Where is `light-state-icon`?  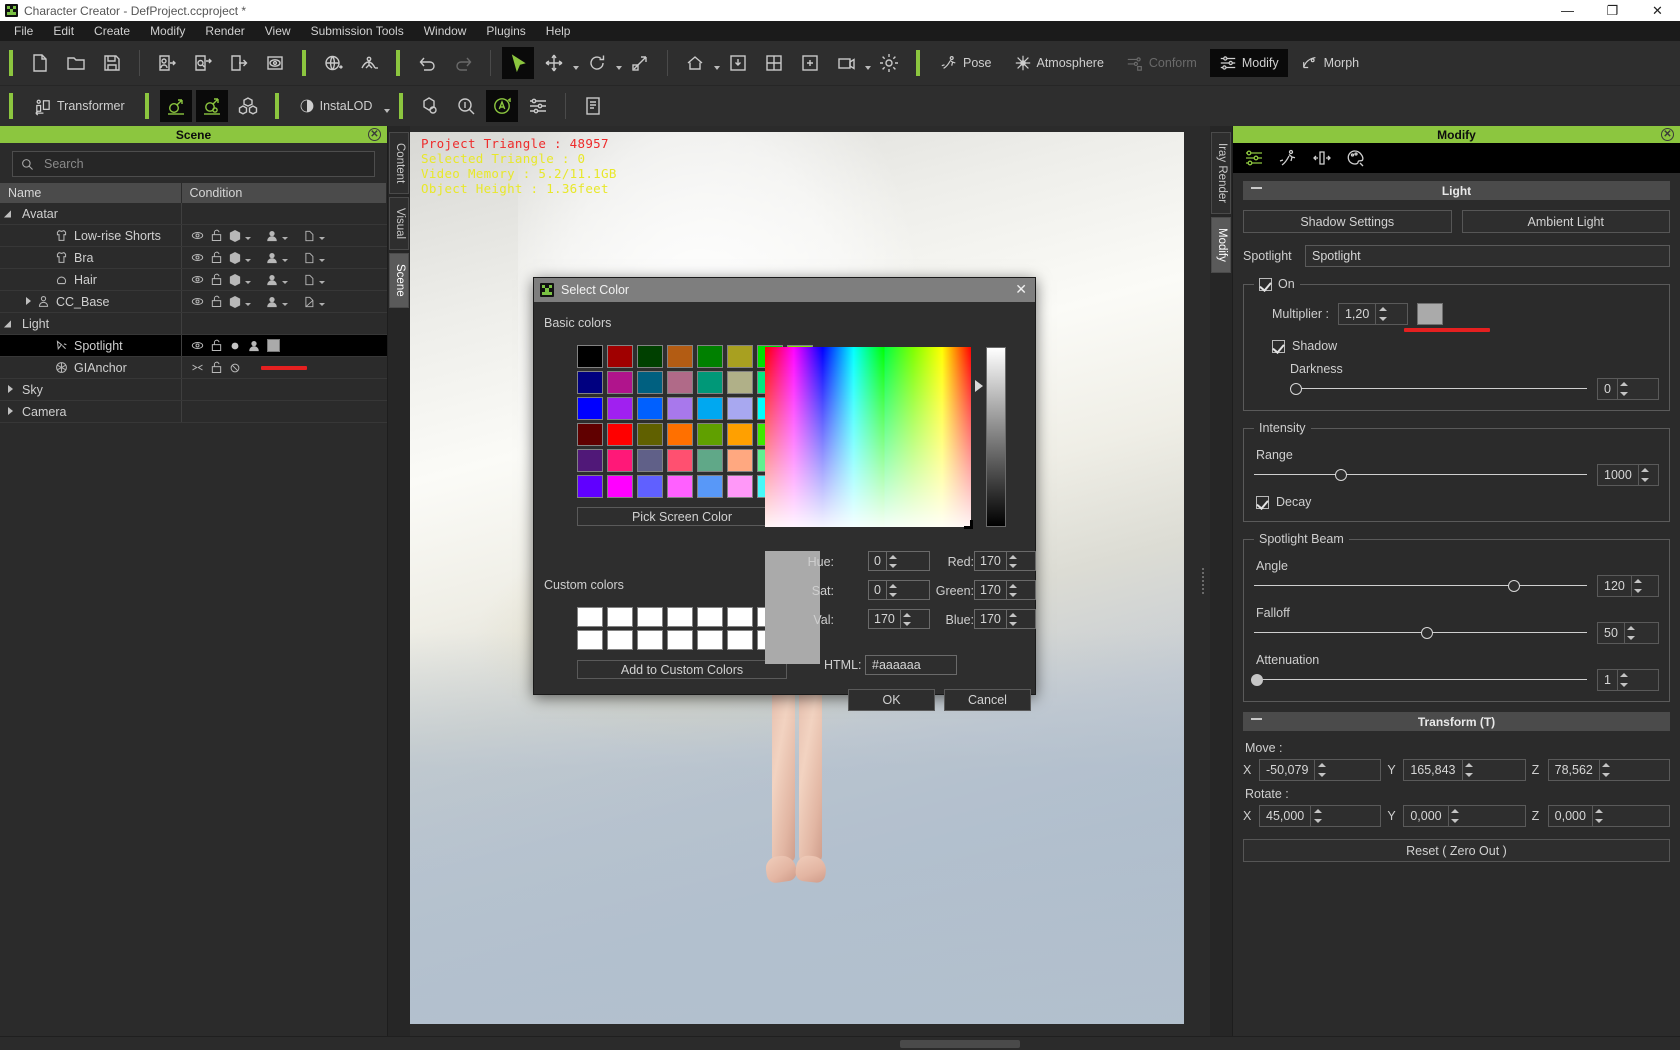
light-state-icon is located at coordinates (235, 345).